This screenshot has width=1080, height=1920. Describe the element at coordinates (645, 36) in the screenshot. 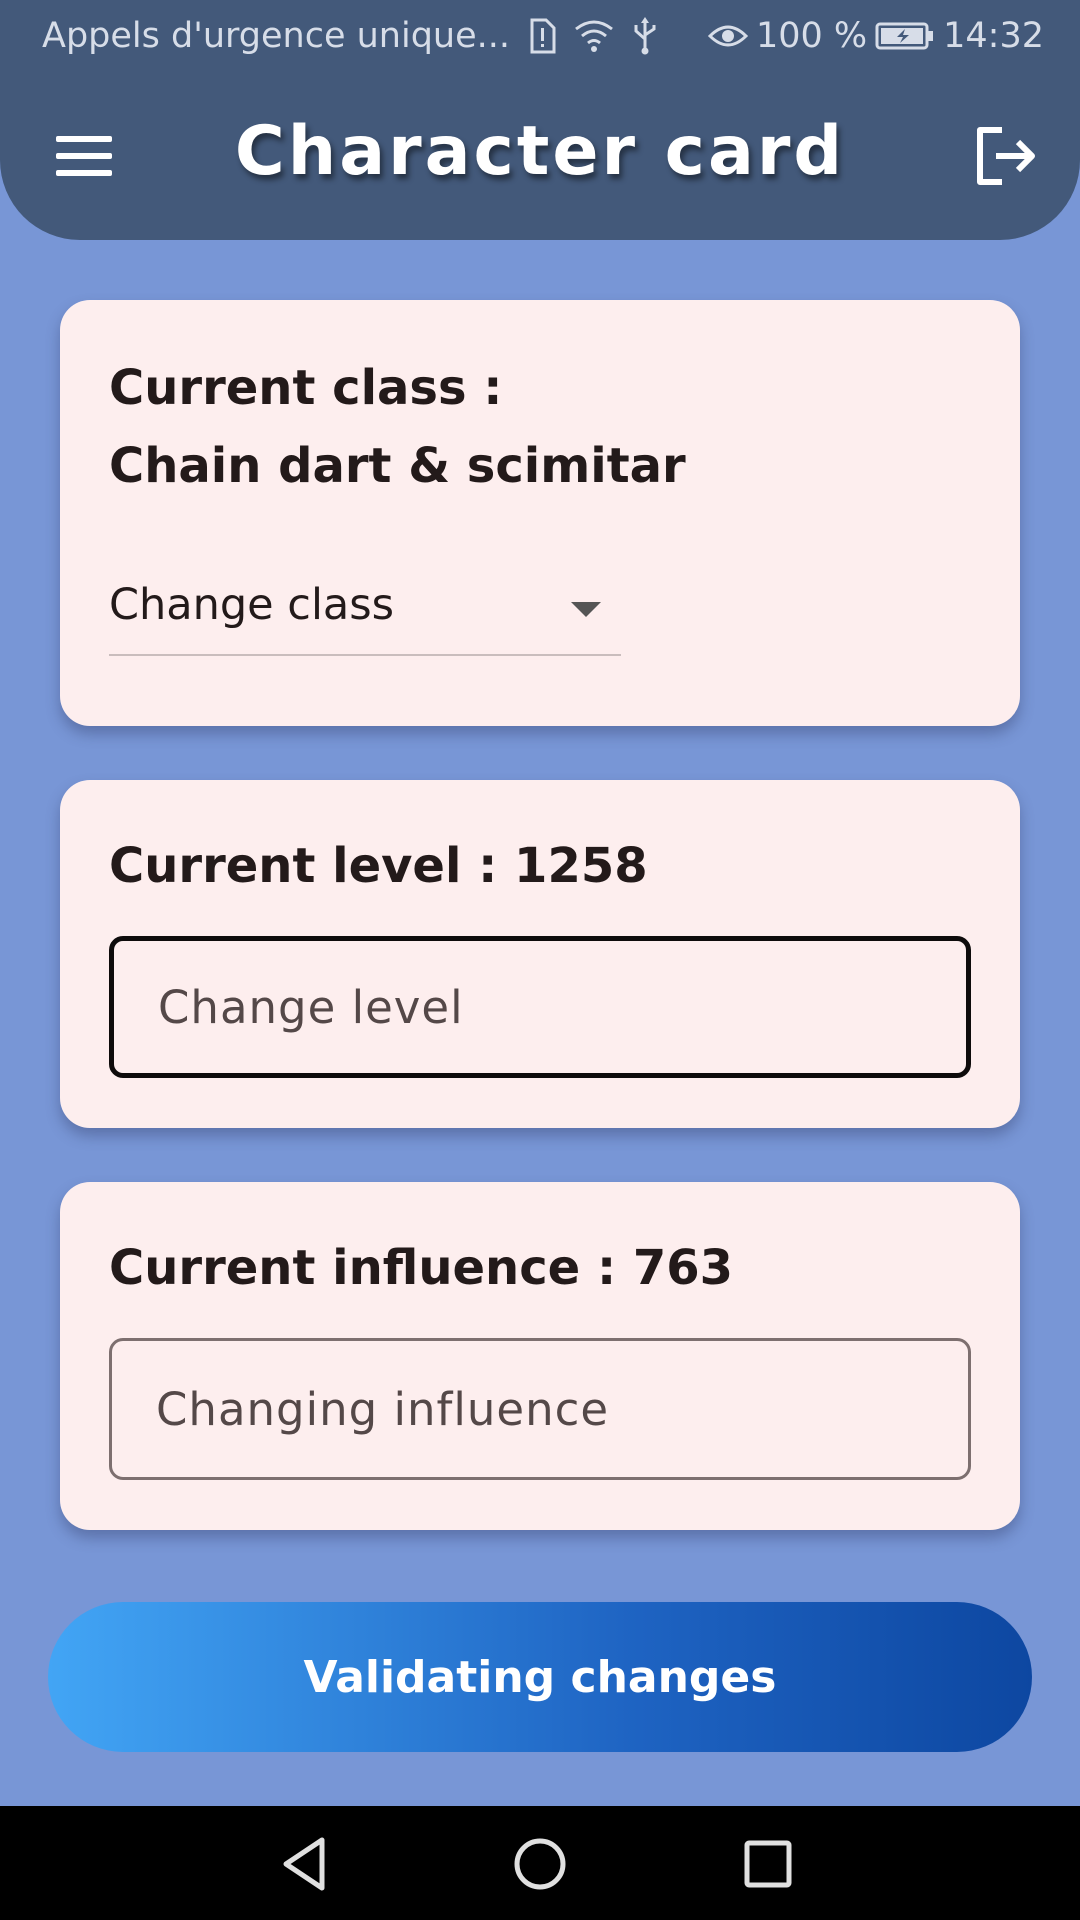

I see `usb-icon` at that location.